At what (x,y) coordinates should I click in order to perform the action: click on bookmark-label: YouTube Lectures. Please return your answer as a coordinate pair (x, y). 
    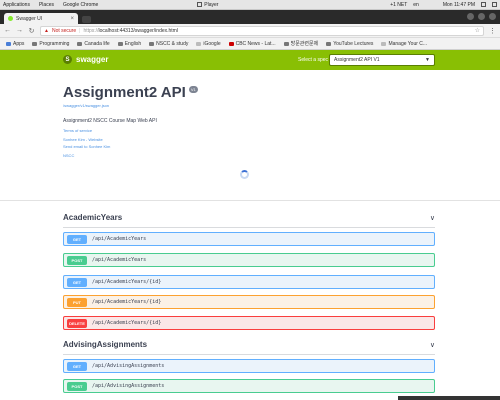
    Looking at the image, I should click on (353, 43).